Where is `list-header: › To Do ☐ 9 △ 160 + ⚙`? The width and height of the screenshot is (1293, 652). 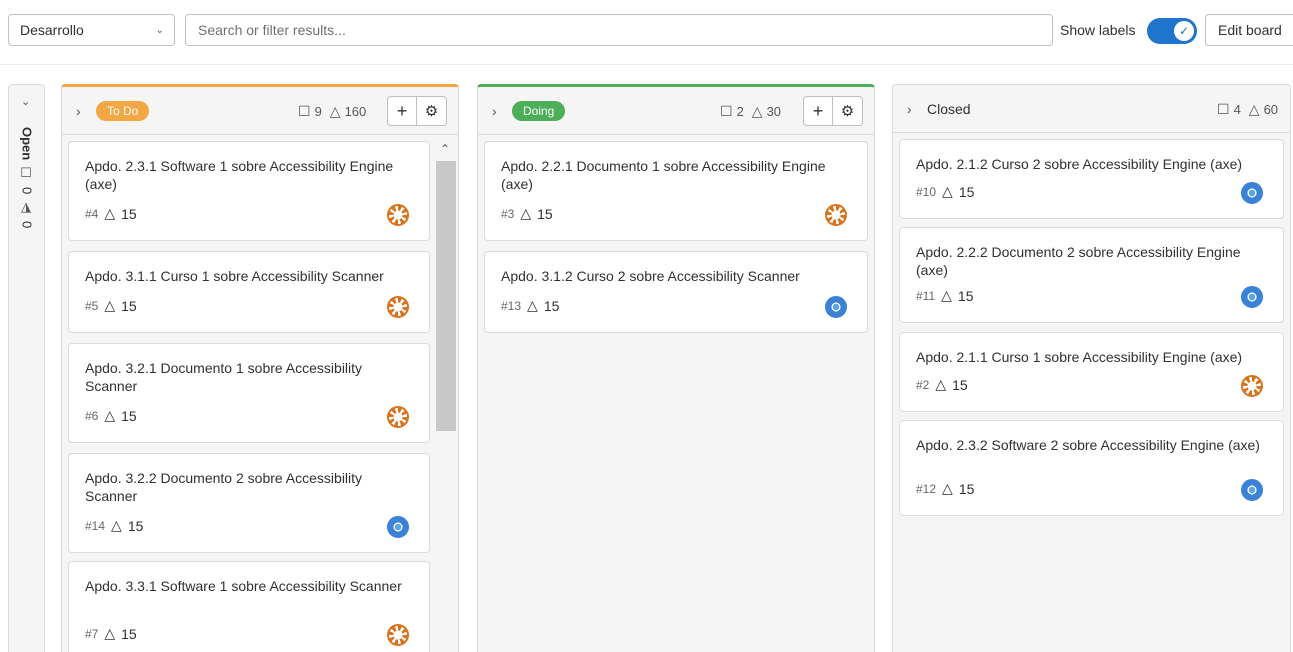 list-header: › To Do ☐ 9 △ 160 + ⚙ is located at coordinates (260, 111).